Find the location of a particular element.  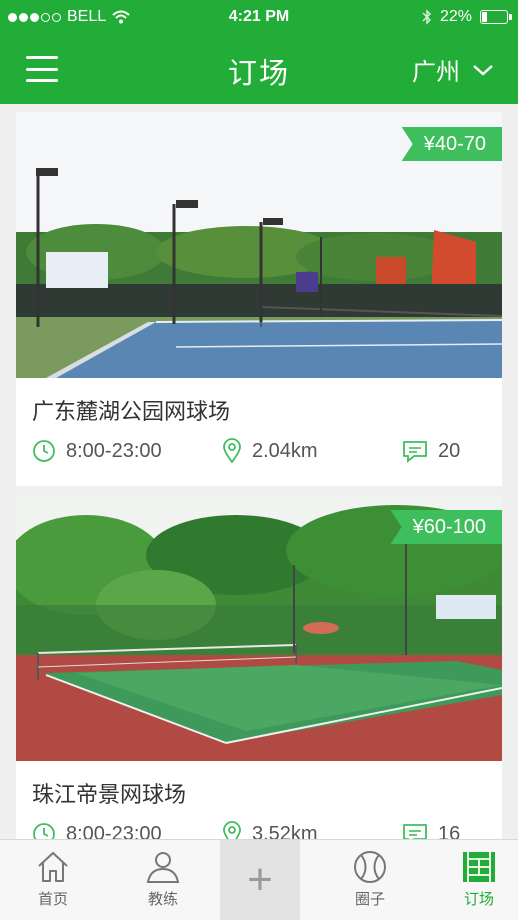

tab-booking-label: 订场 is located at coordinates (478, 899).